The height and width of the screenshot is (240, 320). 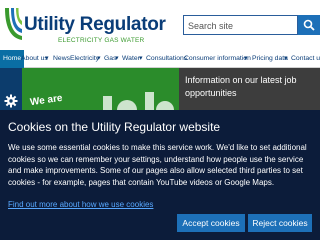 I want to click on cookie-info-link: Find out more about how we use cookies, so click(x=160, y=204).